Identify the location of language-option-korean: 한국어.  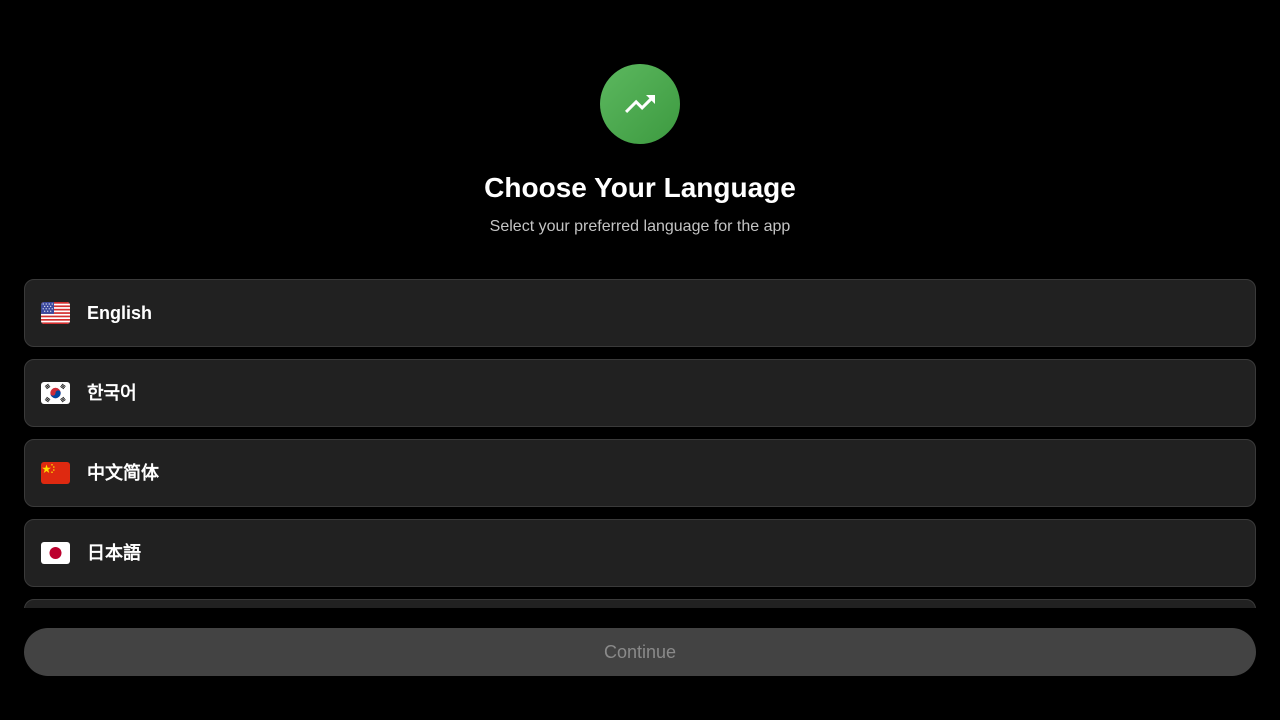
(640, 393).